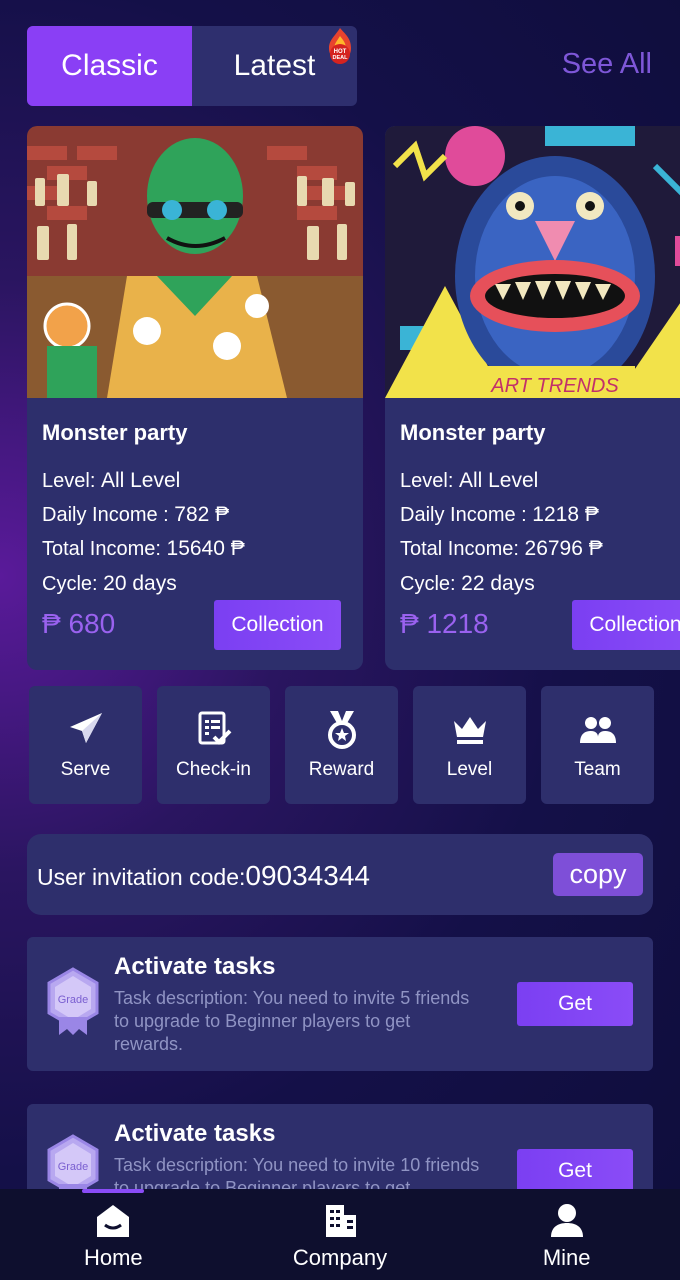 Image resolution: width=680 pixels, height=1280 pixels. Describe the element at coordinates (469, 745) in the screenshot. I see `action-level: Level` at that location.